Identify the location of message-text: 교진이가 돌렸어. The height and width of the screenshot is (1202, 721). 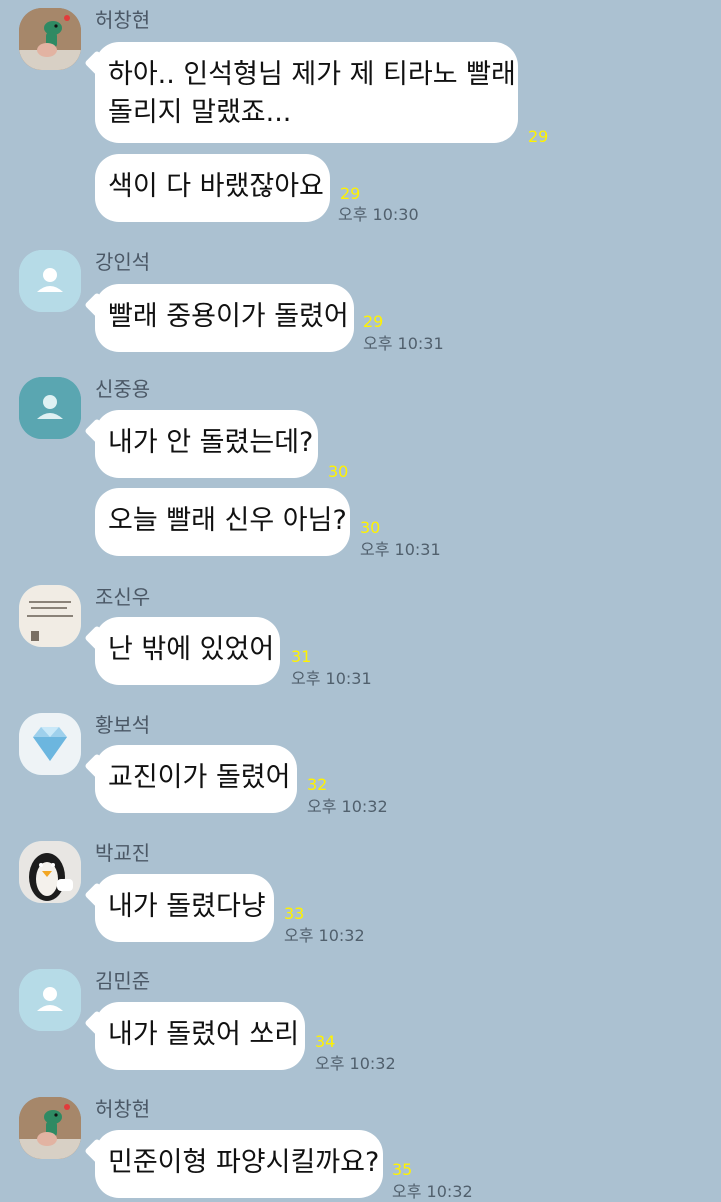
(199, 777).